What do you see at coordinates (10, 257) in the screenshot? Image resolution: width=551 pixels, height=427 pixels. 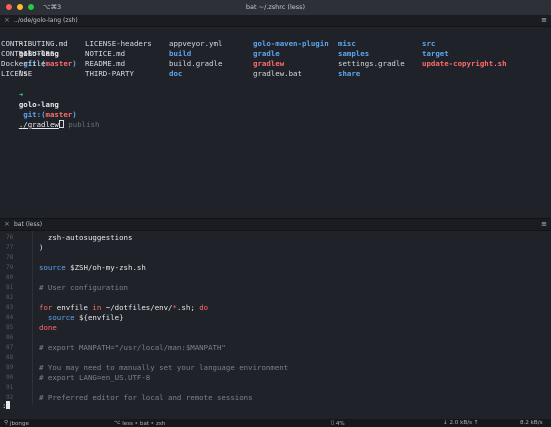 I see `line-number: 78` at bounding box center [10, 257].